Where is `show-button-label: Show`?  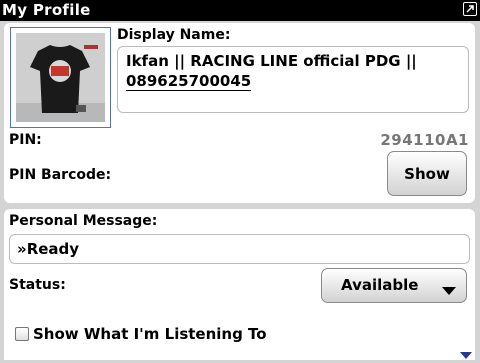
show-button-label: Show is located at coordinates (427, 173).